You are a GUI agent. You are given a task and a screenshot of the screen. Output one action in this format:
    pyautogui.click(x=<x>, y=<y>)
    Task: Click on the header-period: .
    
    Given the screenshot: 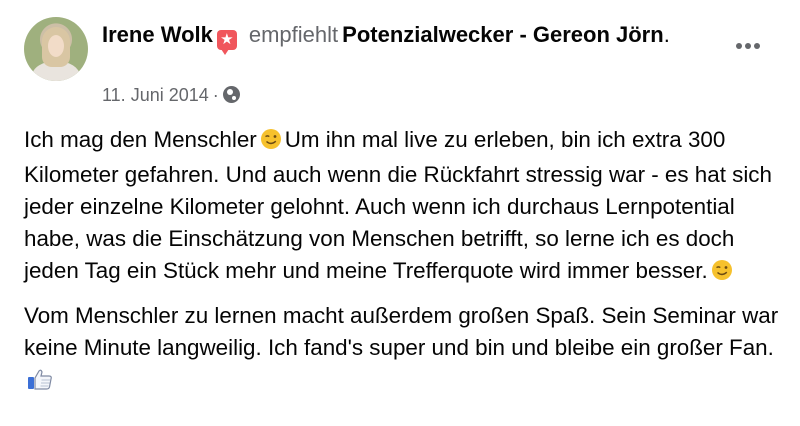 What is the action you would take?
    pyautogui.click(x=666, y=34)
    